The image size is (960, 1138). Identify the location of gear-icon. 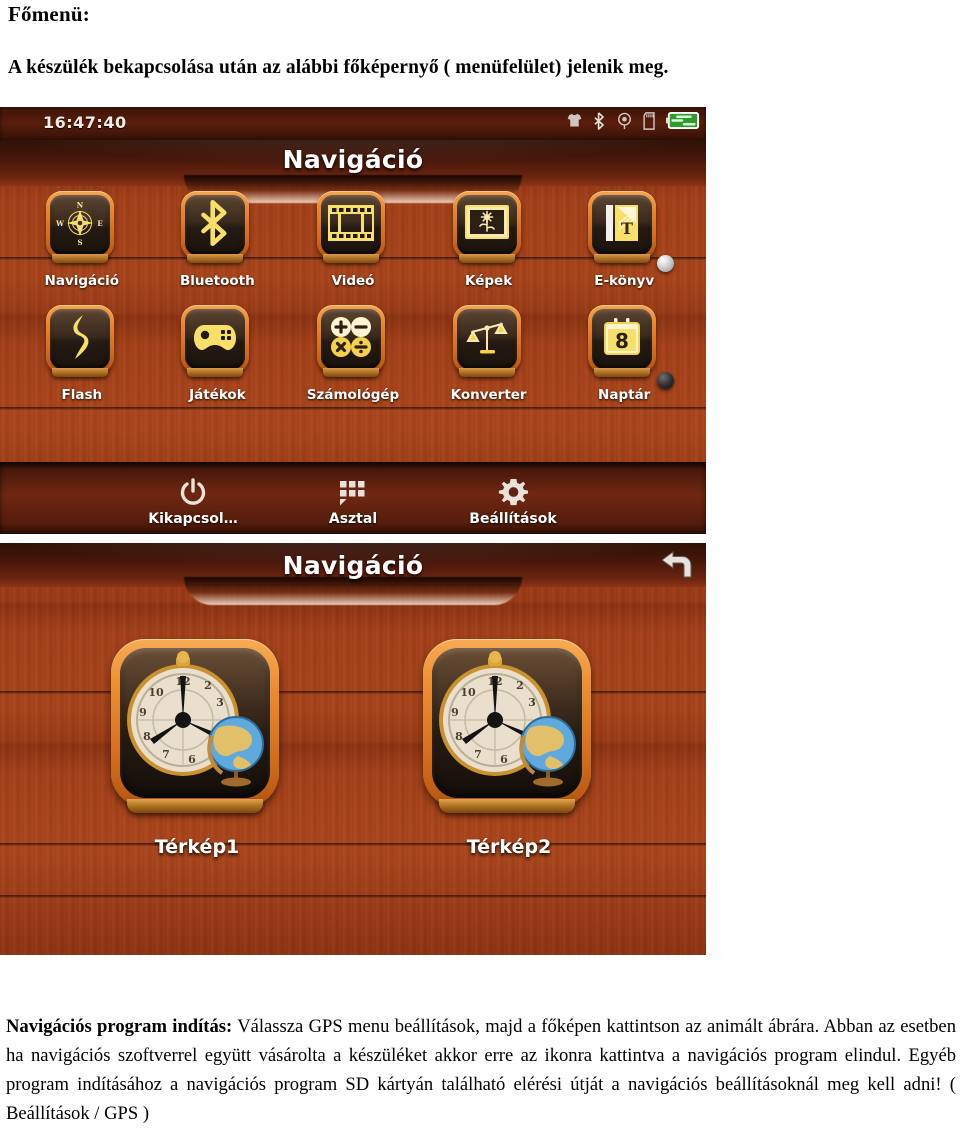
(513, 493).